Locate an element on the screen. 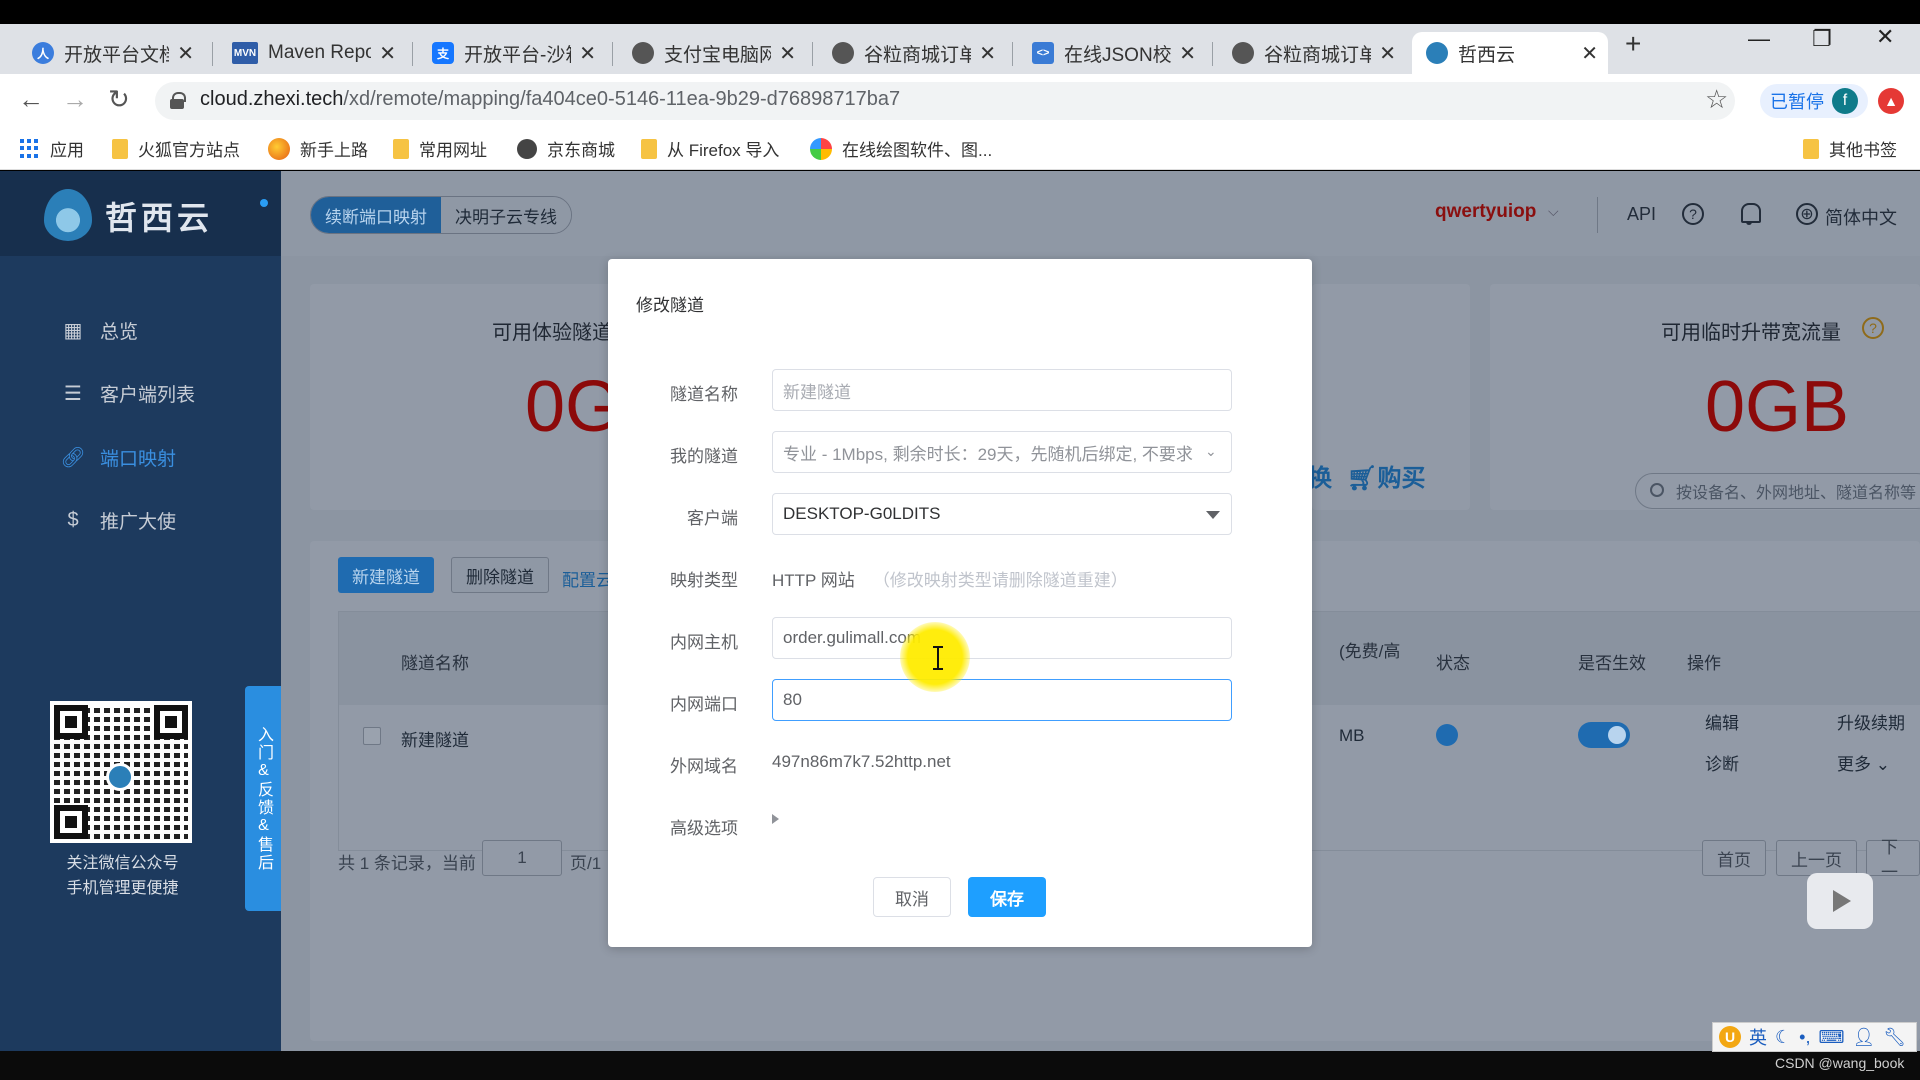  user-icon: 👤︎ is located at coordinates (1863, 1037).